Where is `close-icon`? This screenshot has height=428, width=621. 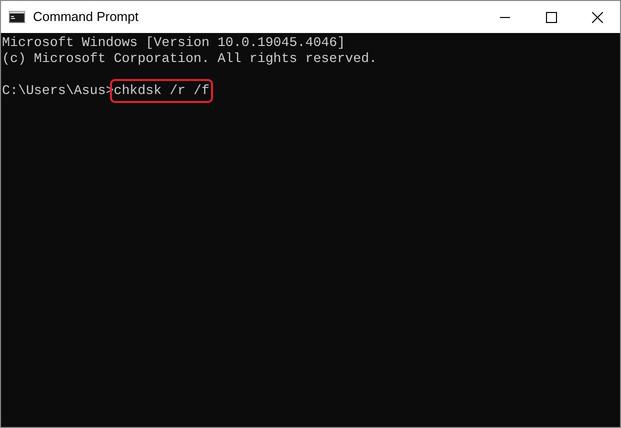
close-icon is located at coordinates (597, 17).